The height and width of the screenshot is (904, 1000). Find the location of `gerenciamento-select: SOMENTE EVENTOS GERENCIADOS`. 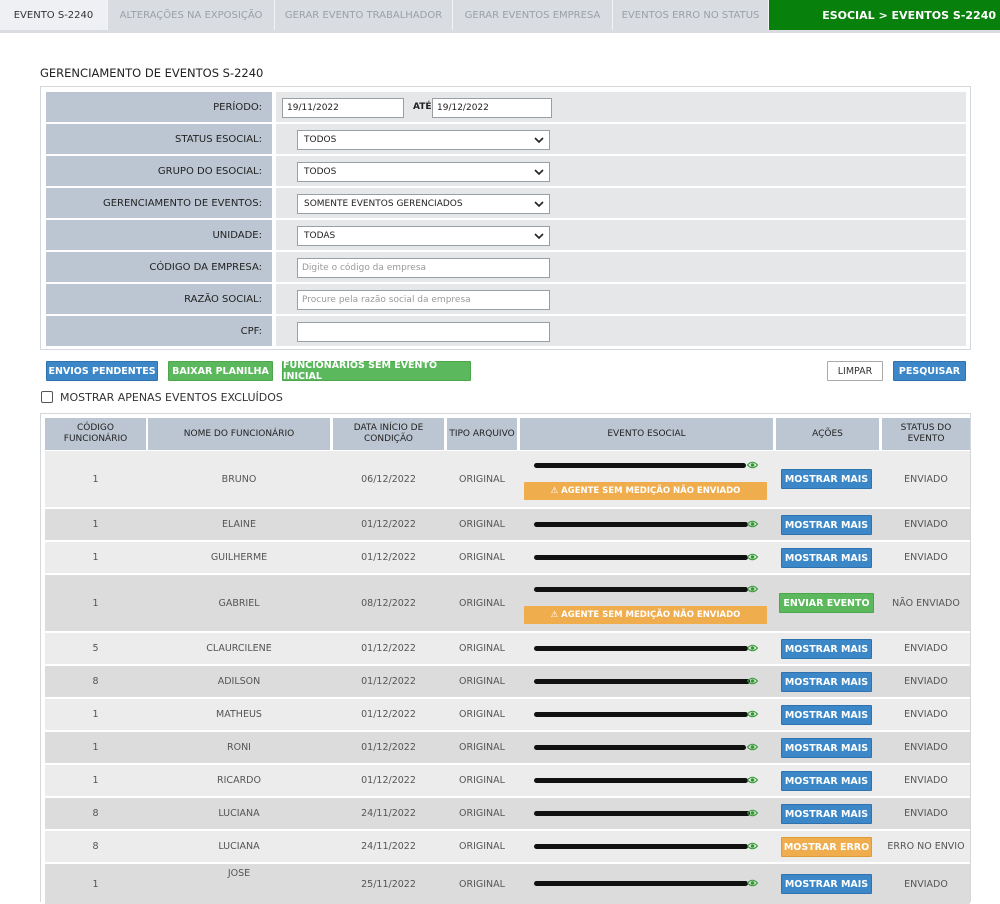

gerenciamento-select: SOMENTE EVENTOS GERENCIADOS is located at coordinates (423, 204).